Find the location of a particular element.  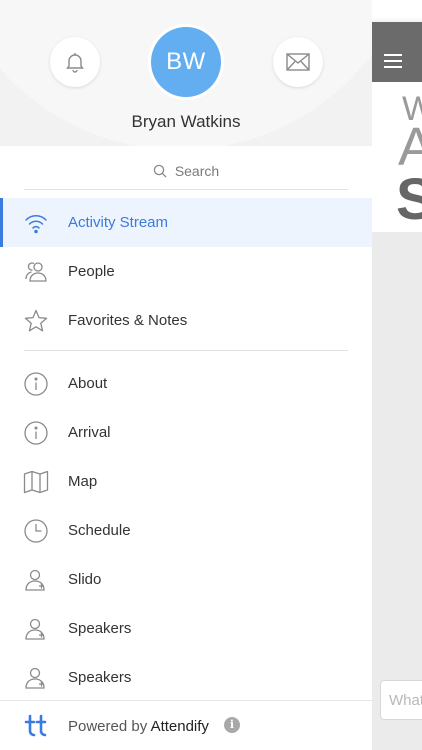

bell-icon is located at coordinates (75, 63).